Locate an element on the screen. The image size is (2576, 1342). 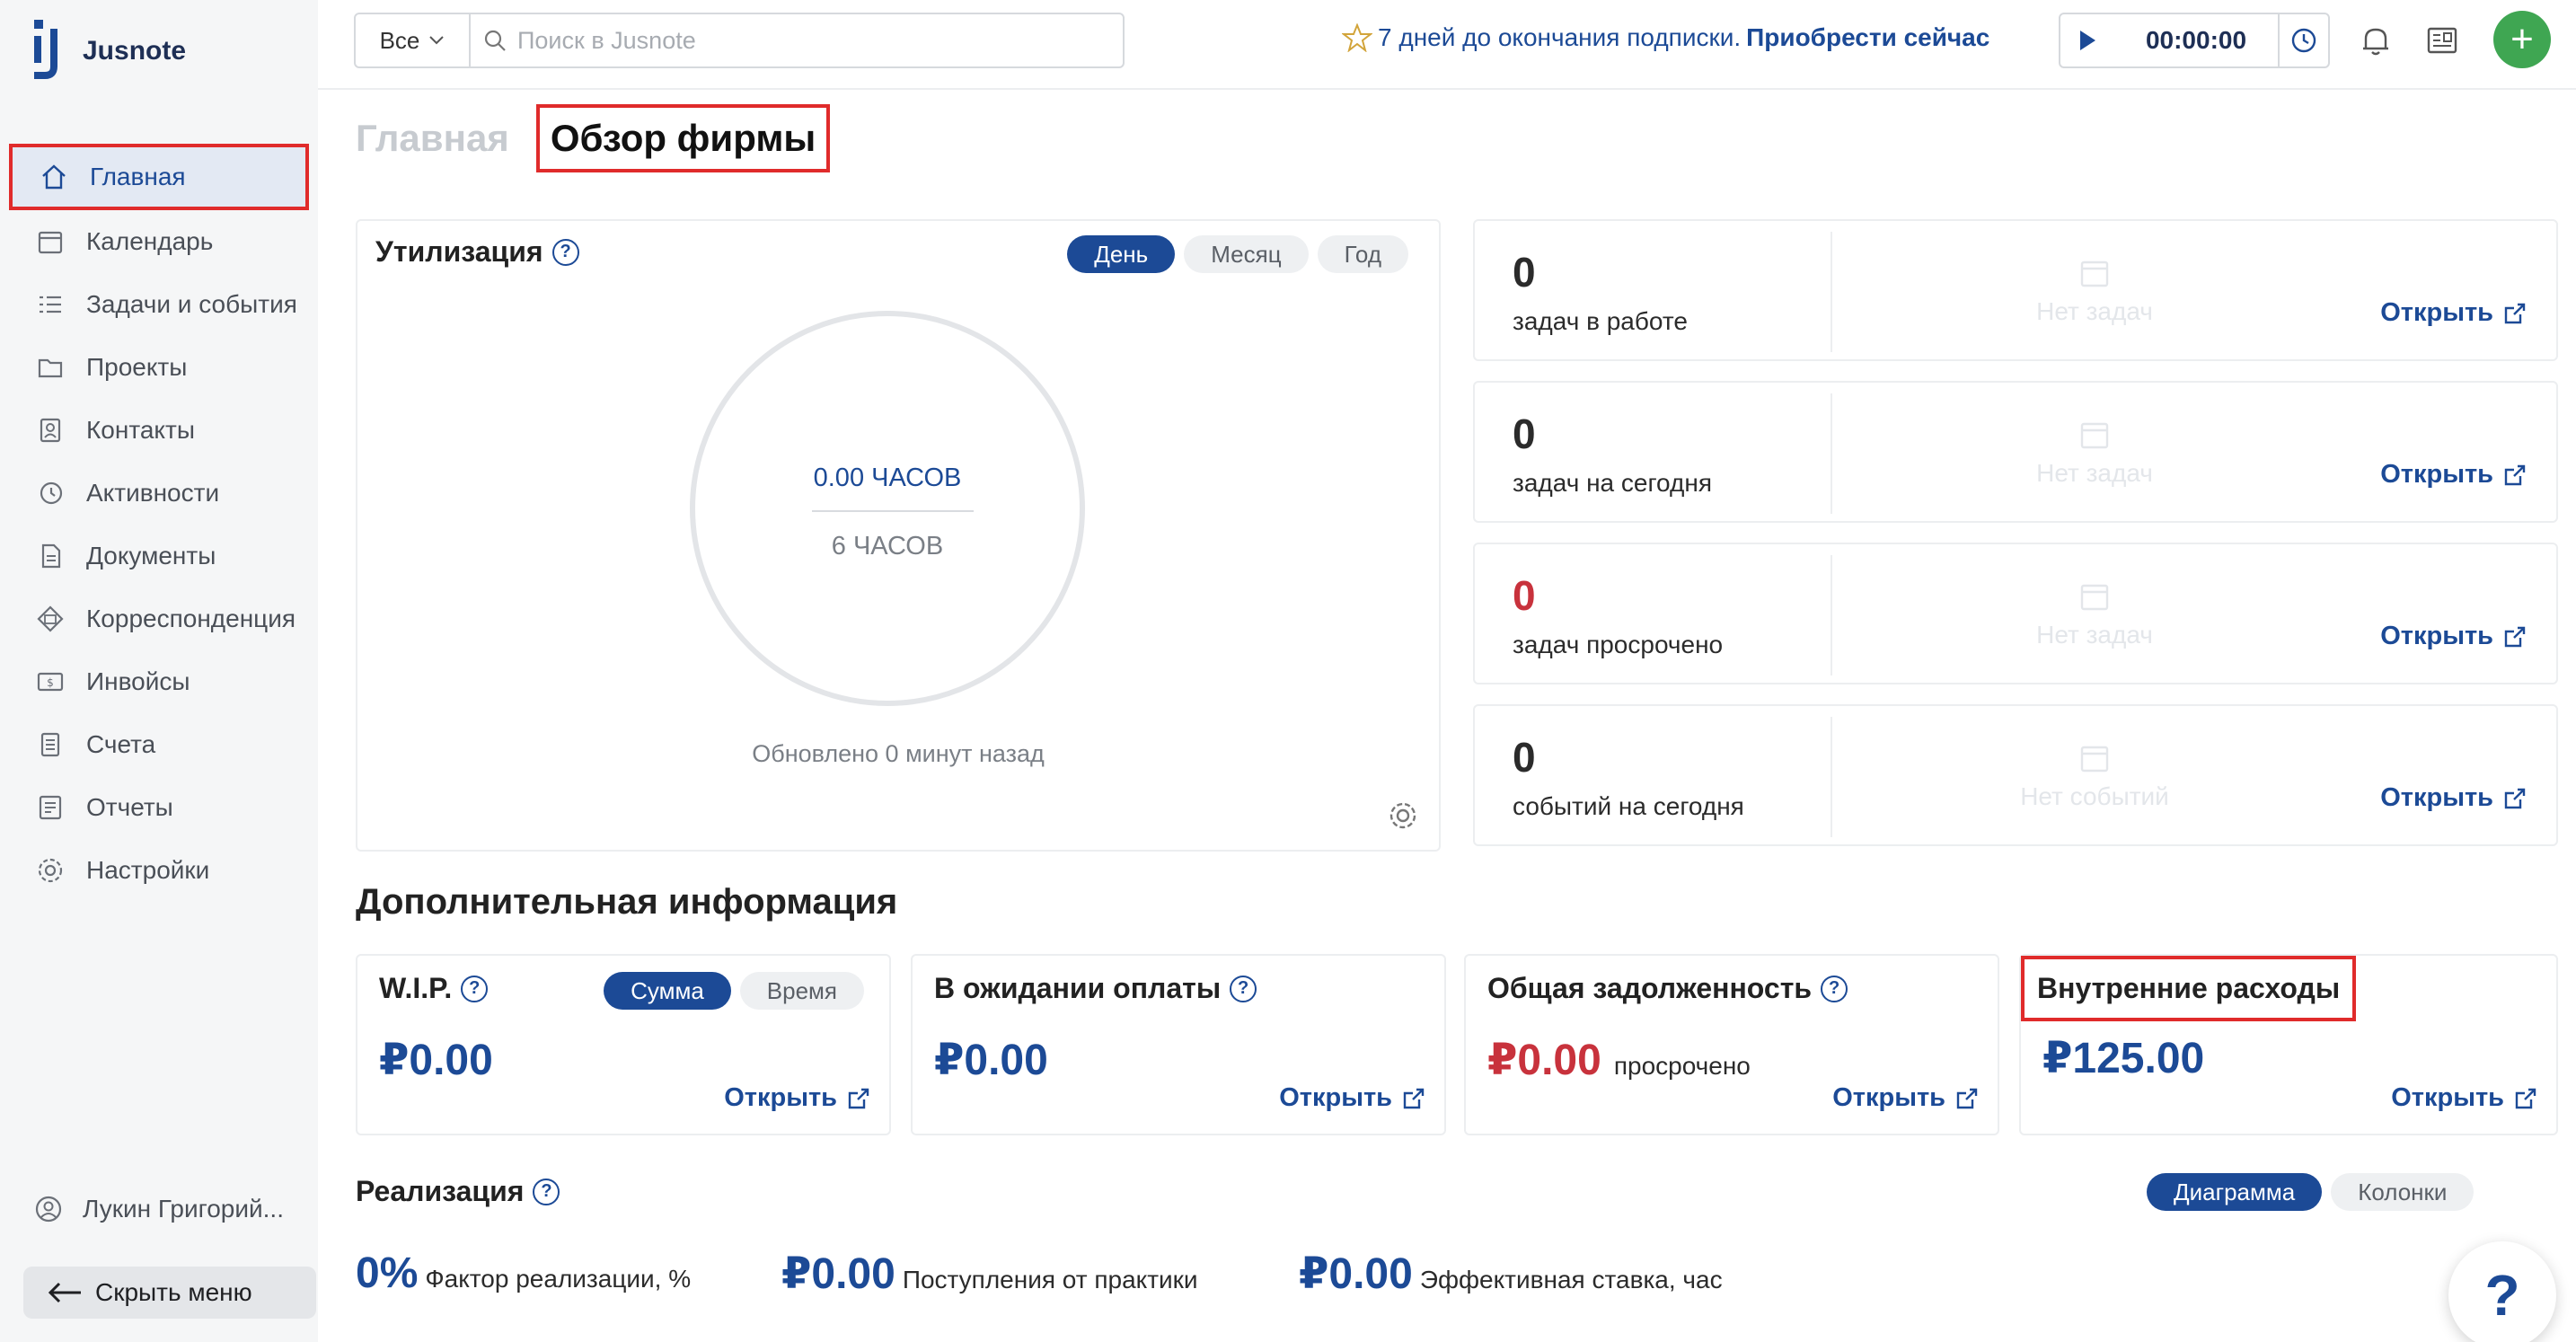
stat-card-today: 0 задач на сегодня Нет задач Открыть is located at coordinates (2015, 452).